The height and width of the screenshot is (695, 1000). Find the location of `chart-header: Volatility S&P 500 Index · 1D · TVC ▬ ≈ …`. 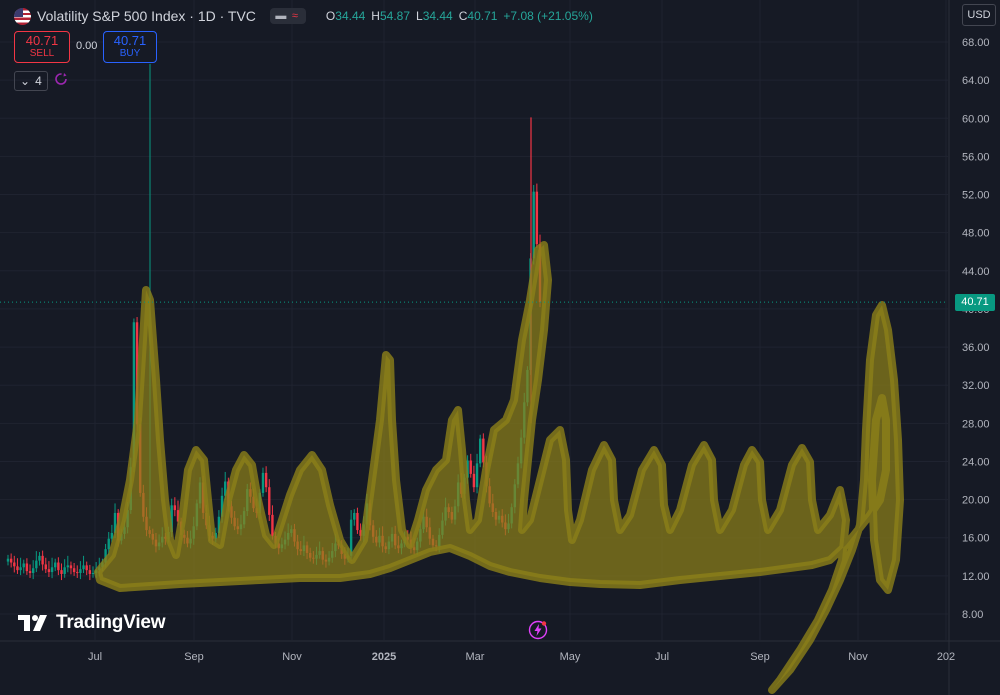

chart-header: Volatility S&P 500 Index · 1D · TVC ▬ ≈ … is located at coordinates (303, 16).